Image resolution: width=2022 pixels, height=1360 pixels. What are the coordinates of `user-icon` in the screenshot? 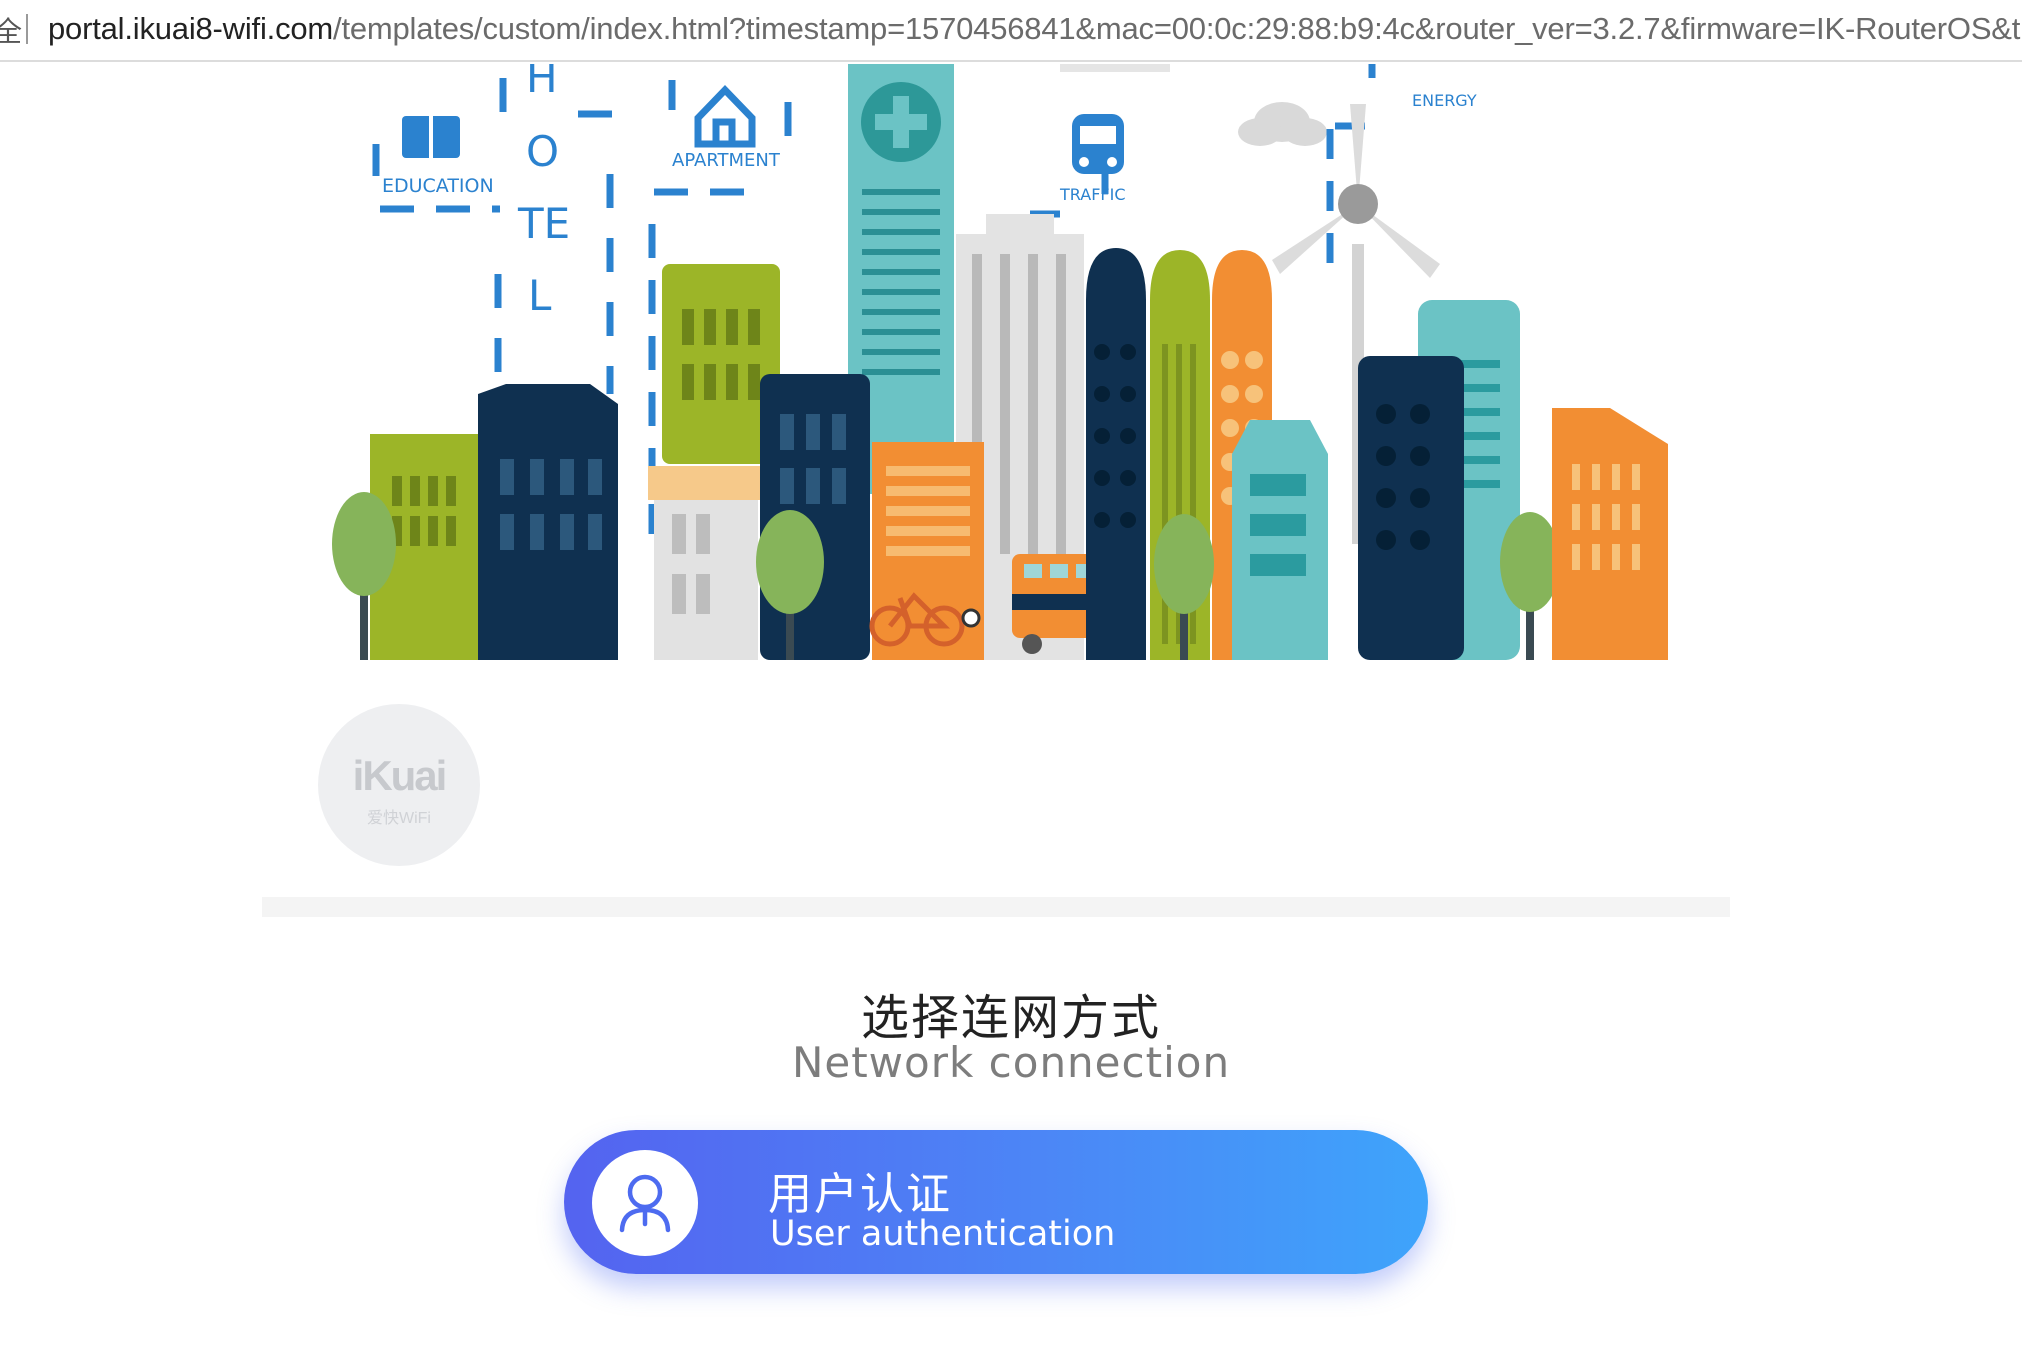 It's located at (645, 1203).